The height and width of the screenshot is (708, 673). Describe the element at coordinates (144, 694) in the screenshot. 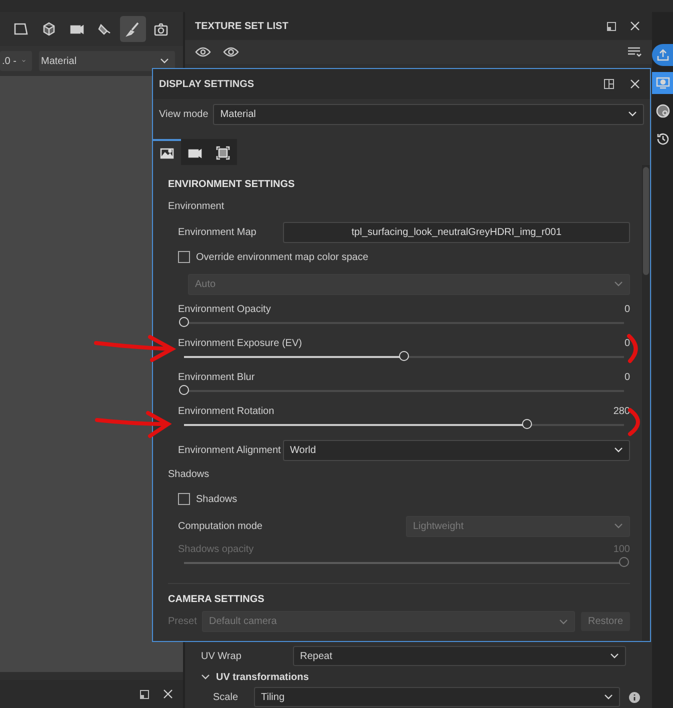

I see `maximize-icon` at that location.